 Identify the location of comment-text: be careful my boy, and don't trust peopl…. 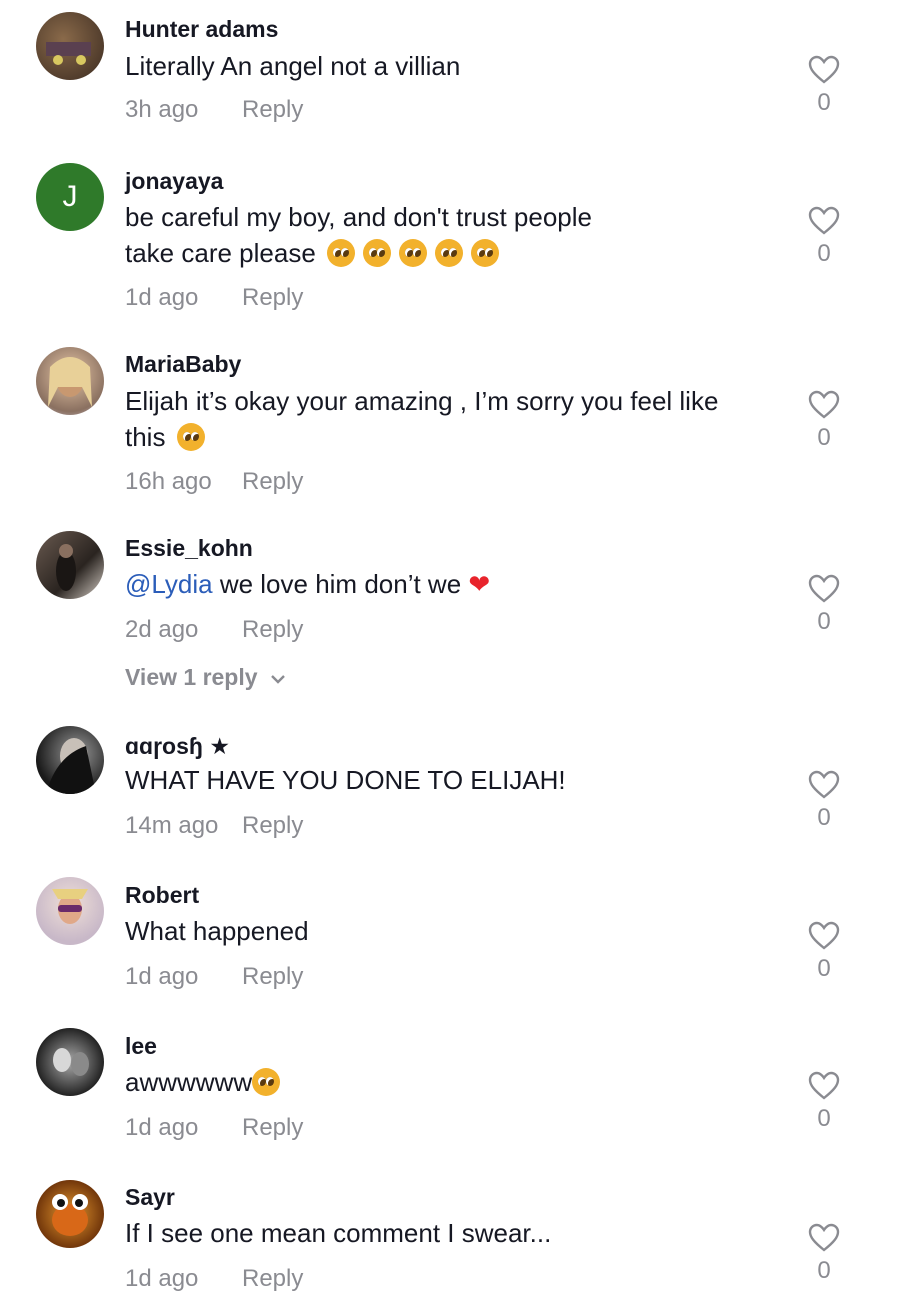
(450, 235).